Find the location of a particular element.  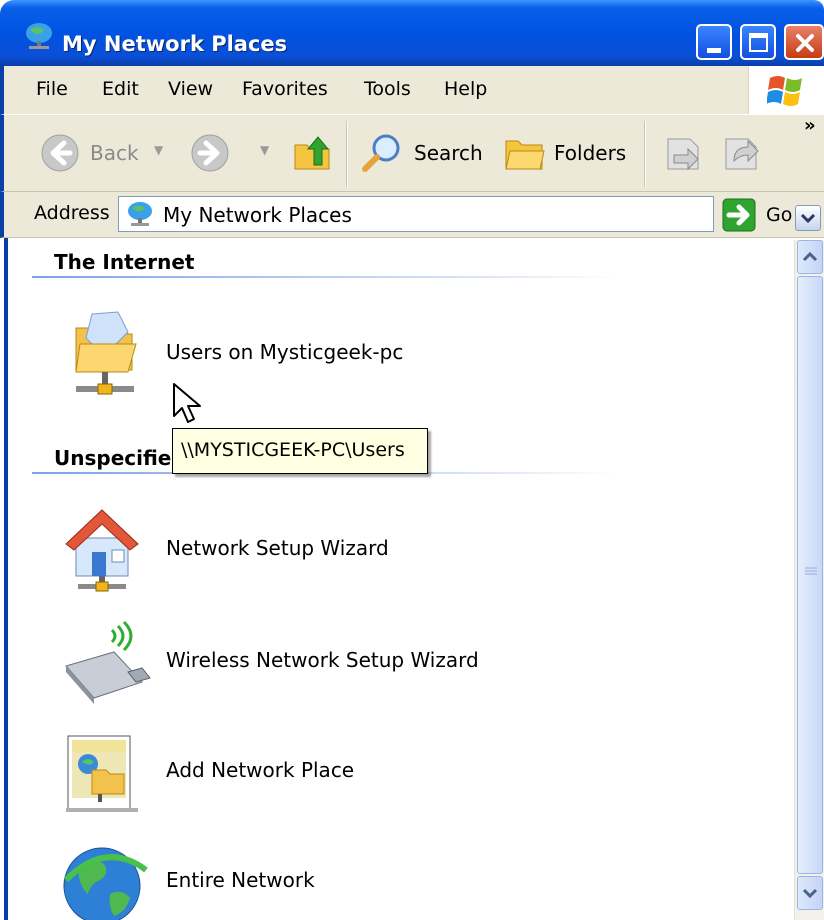

network-places-icon is located at coordinates (39, 36).